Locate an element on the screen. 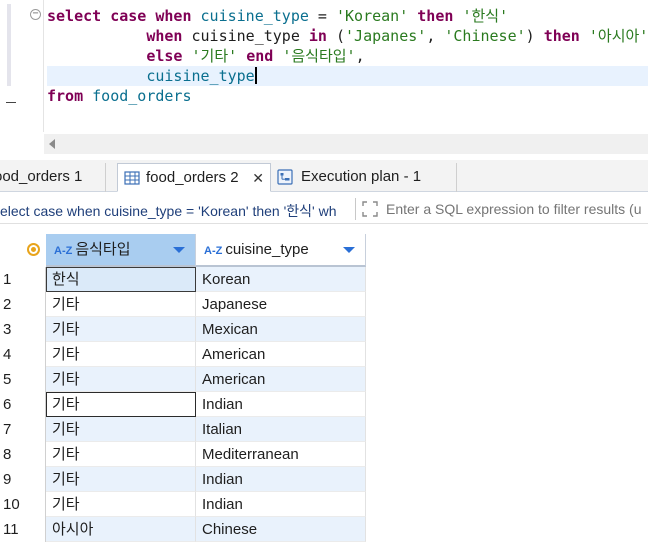  table-row: 6 기타 Indian is located at coordinates (324, 404).